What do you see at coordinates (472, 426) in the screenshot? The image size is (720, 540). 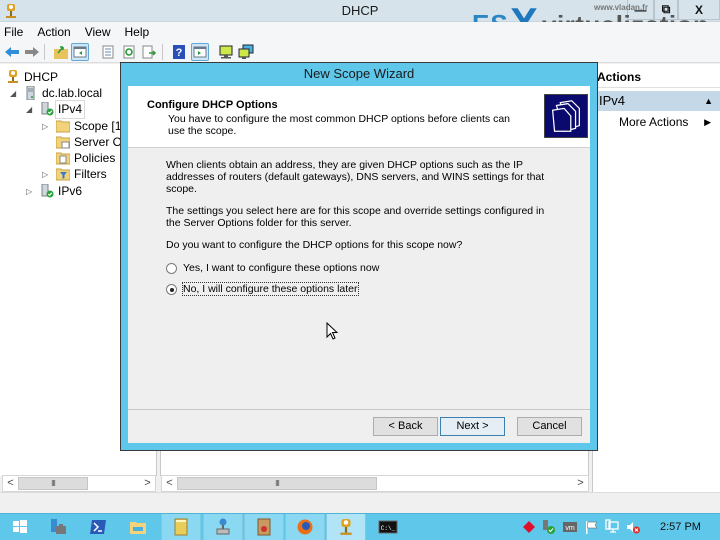 I see `next-button: Next >` at bounding box center [472, 426].